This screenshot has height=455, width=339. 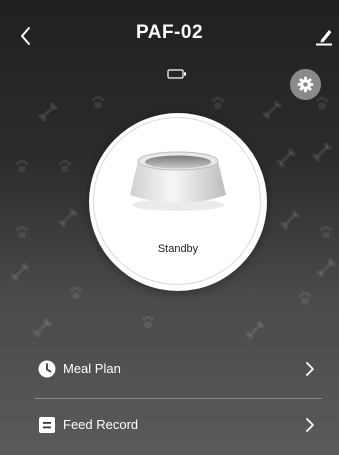 What do you see at coordinates (47, 369) in the screenshot?
I see `clock-icon` at bounding box center [47, 369].